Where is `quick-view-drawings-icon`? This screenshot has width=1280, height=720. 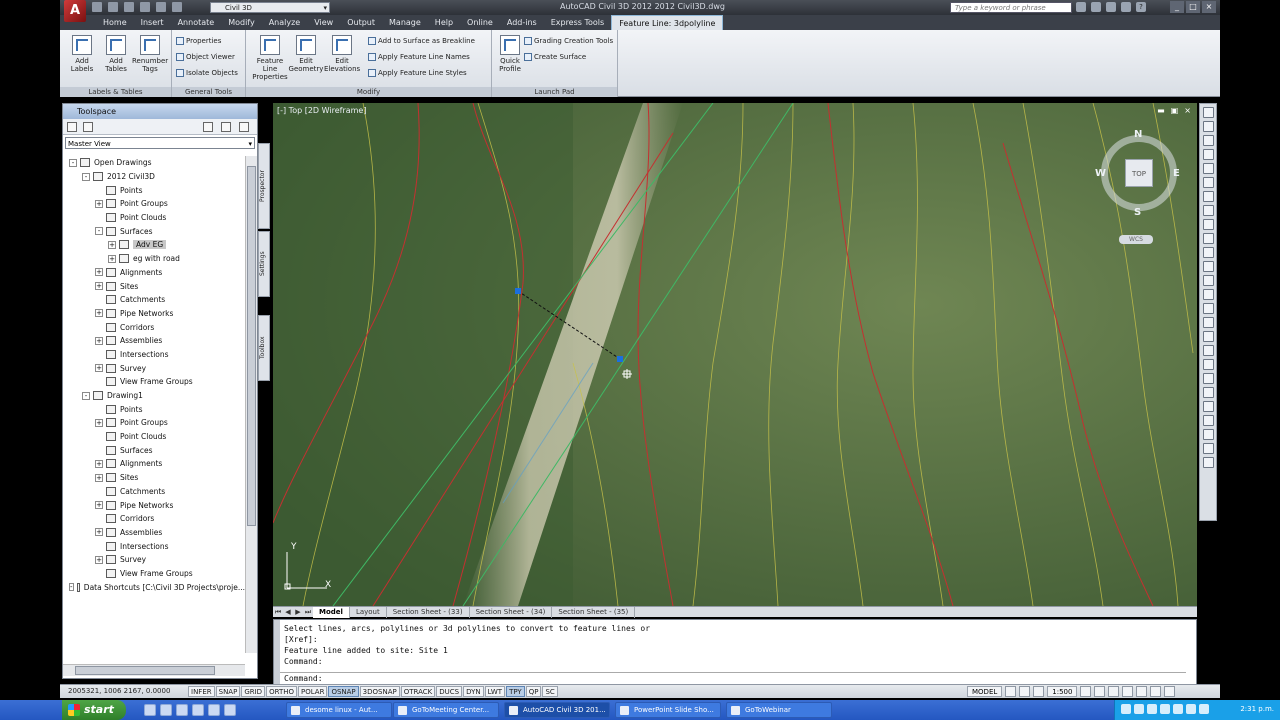
quick-view-drawings-icon is located at coordinates (1025, 691).